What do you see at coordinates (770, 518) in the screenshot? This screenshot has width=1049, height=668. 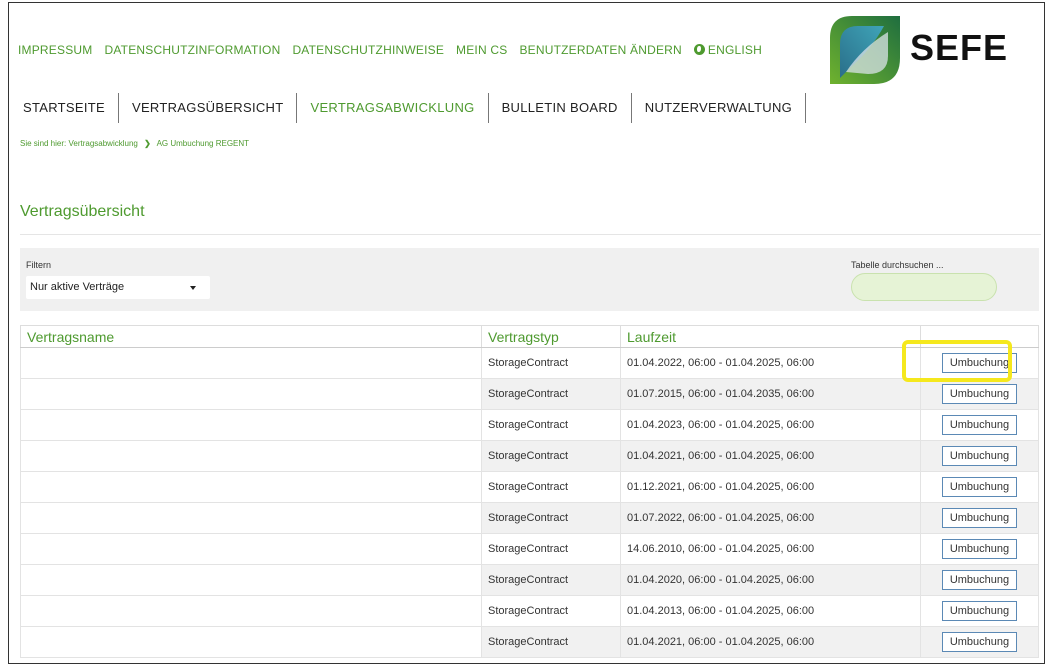 I see `cell-laufzeit: 01.07.2022, 06:00 - 01.04.2025, 06:00` at bounding box center [770, 518].